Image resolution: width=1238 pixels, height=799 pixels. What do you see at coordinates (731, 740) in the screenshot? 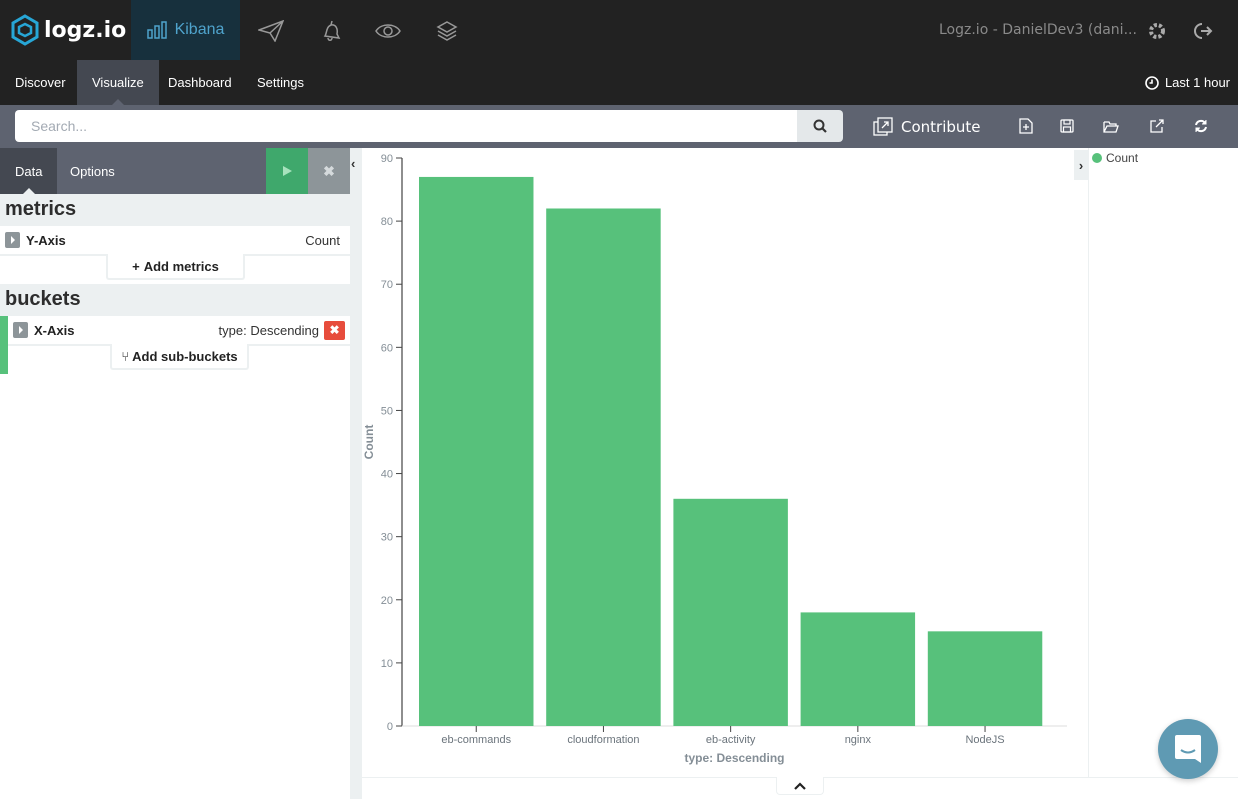
I see `x-tick-label: eb-activity` at bounding box center [731, 740].